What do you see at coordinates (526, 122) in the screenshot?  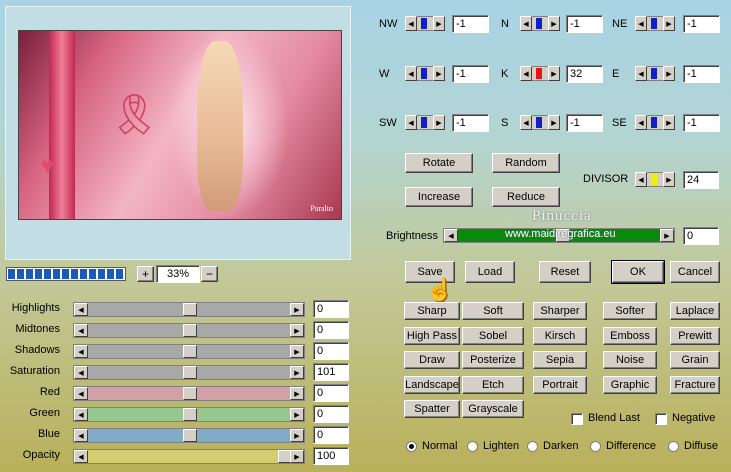 I see `matrix-s-left-arrow: ◀` at bounding box center [526, 122].